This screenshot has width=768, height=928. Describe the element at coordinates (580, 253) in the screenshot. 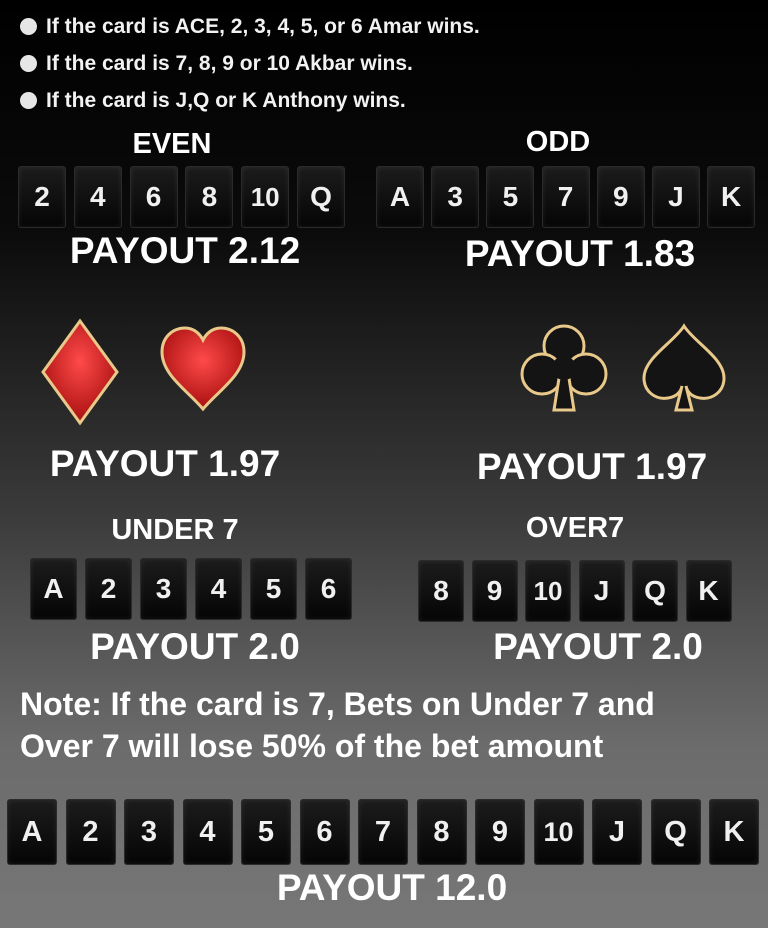

I see `odd-payout: PAYOUT 1.83` at that location.